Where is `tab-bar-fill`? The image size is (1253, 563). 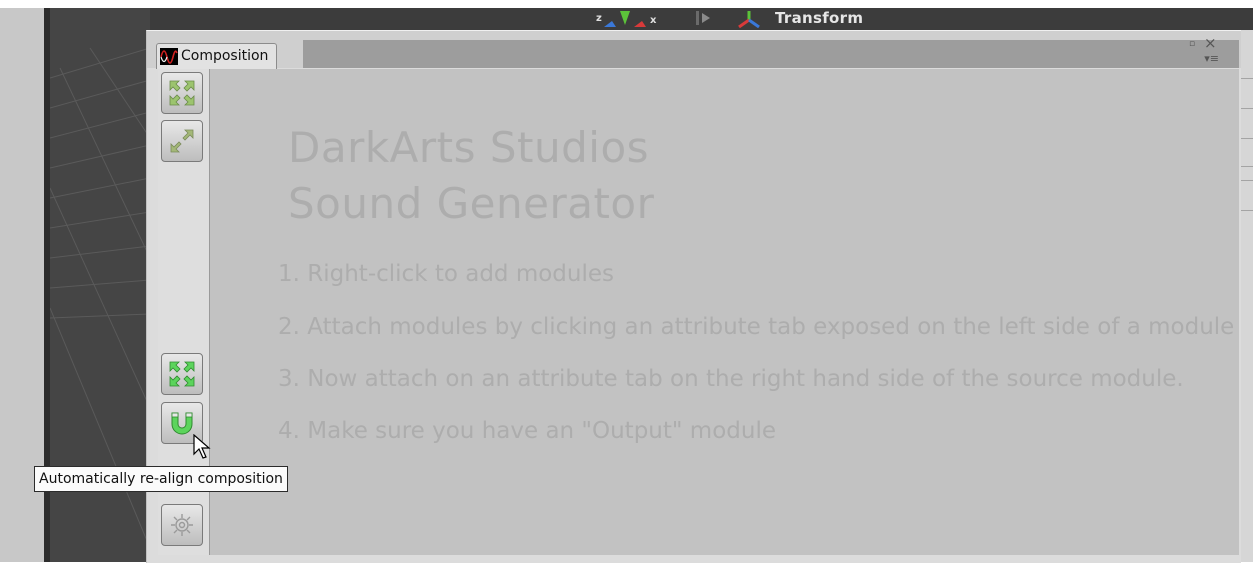 tab-bar-fill is located at coordinates (771, 54).